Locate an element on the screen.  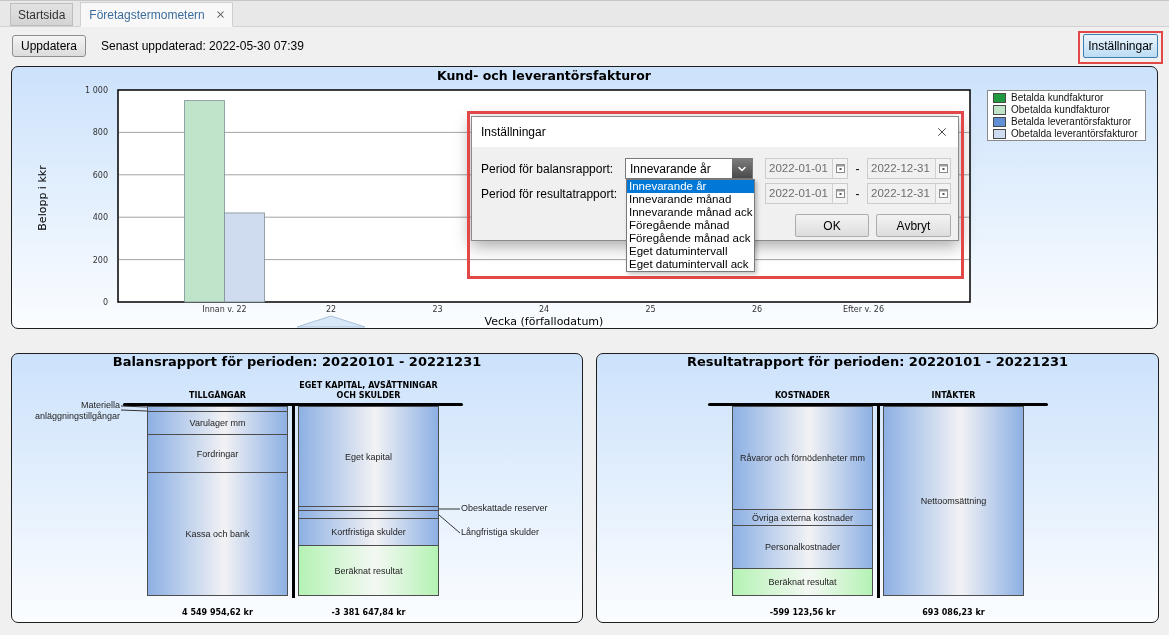
segment-label: Råvaror och förnödenheter mm is located at coordinates (802, 458).